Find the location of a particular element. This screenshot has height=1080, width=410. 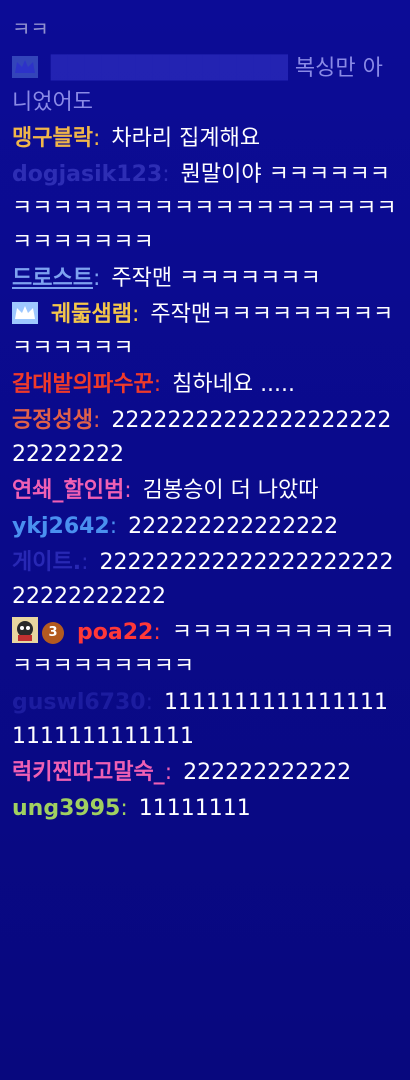

chat-message: ykj2642: 222222222222222 is located at coordinates (205, 527).